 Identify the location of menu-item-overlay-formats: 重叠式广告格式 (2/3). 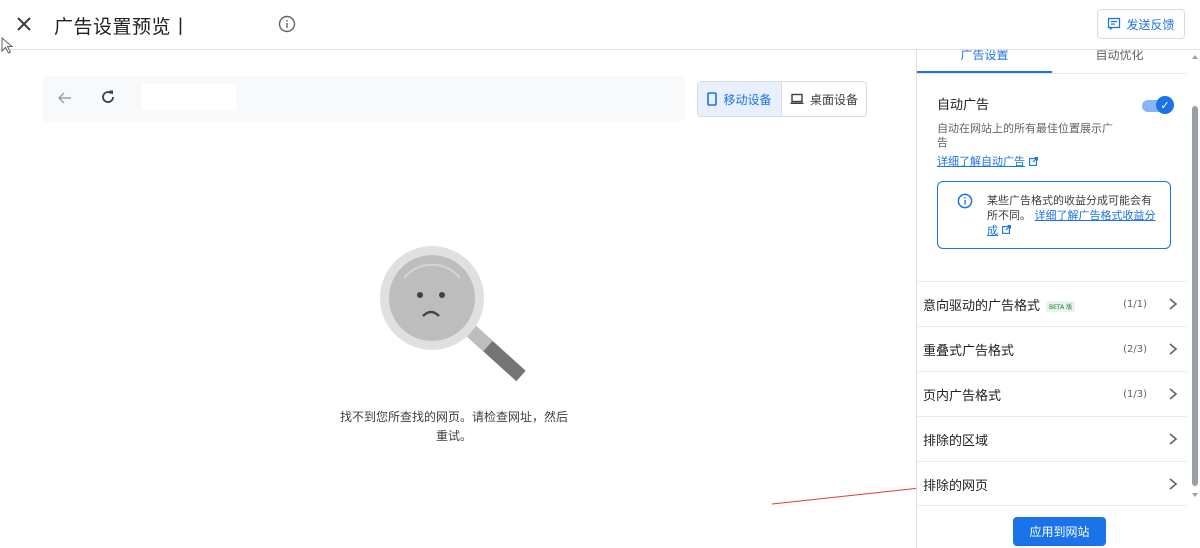
(1052, 348).